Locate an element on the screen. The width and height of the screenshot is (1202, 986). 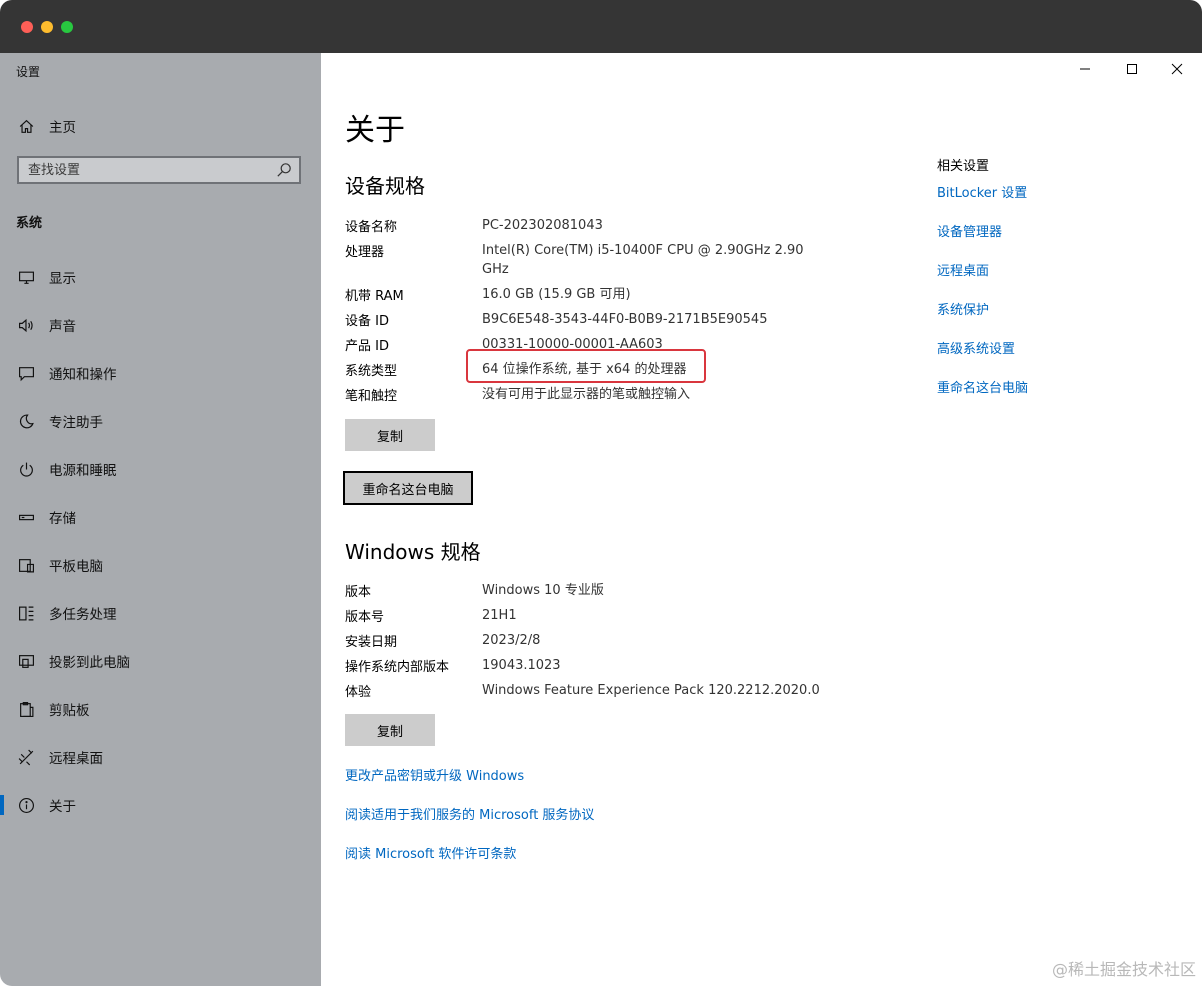
storage-icon is located at coordinates (26, 517).